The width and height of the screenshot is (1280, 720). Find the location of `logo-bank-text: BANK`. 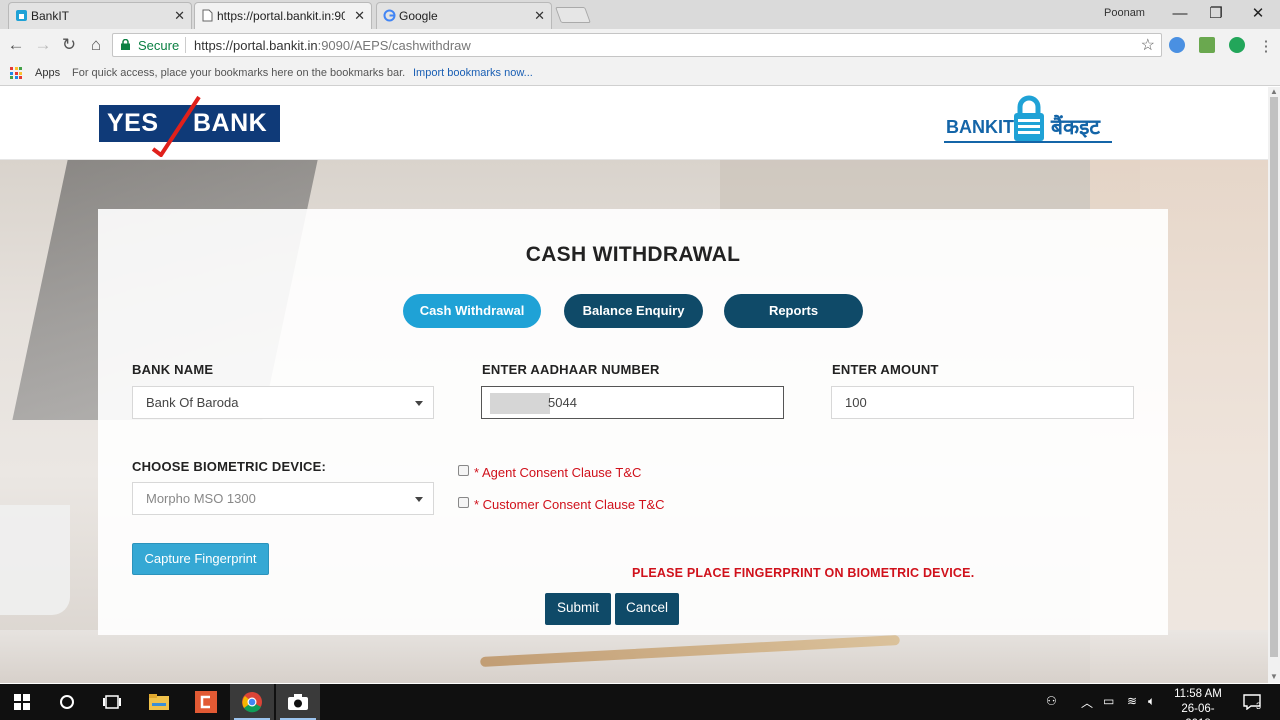

logo-bank-text: BANK is located at coordinates (230, 123).